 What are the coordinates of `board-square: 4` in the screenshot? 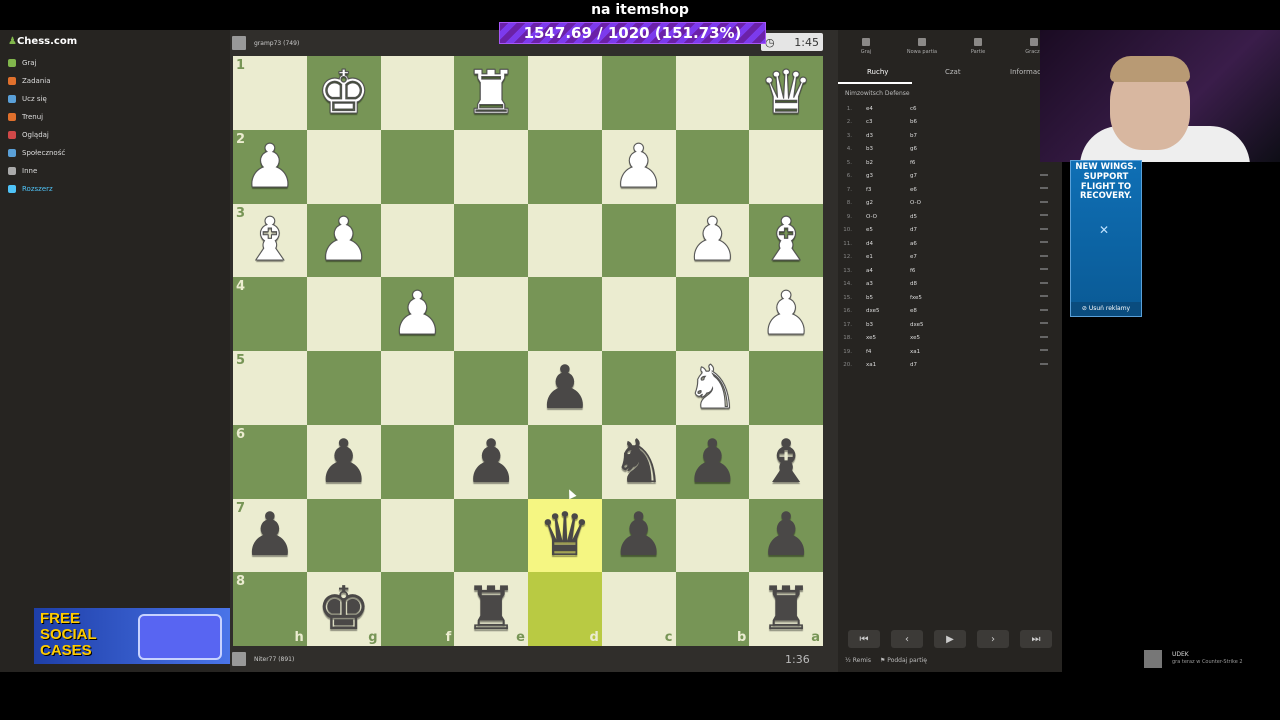 It's located at (270, 314).